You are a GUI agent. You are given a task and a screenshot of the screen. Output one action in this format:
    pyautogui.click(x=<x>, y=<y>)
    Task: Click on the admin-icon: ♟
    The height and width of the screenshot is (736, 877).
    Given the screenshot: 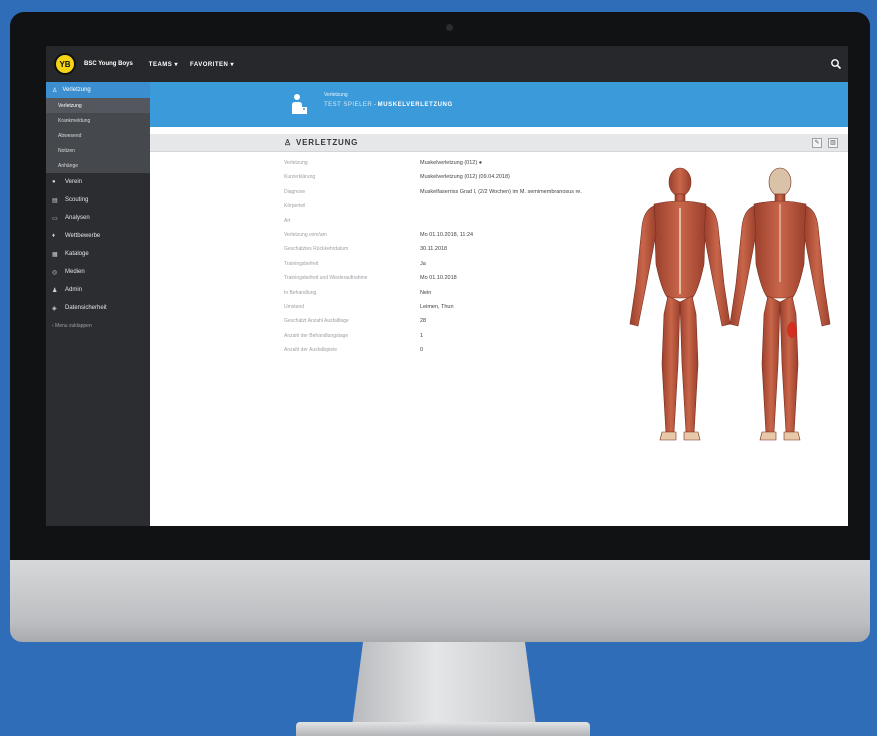 What is the action you would take?
    pyautogui.click(x=55, y=290)
    